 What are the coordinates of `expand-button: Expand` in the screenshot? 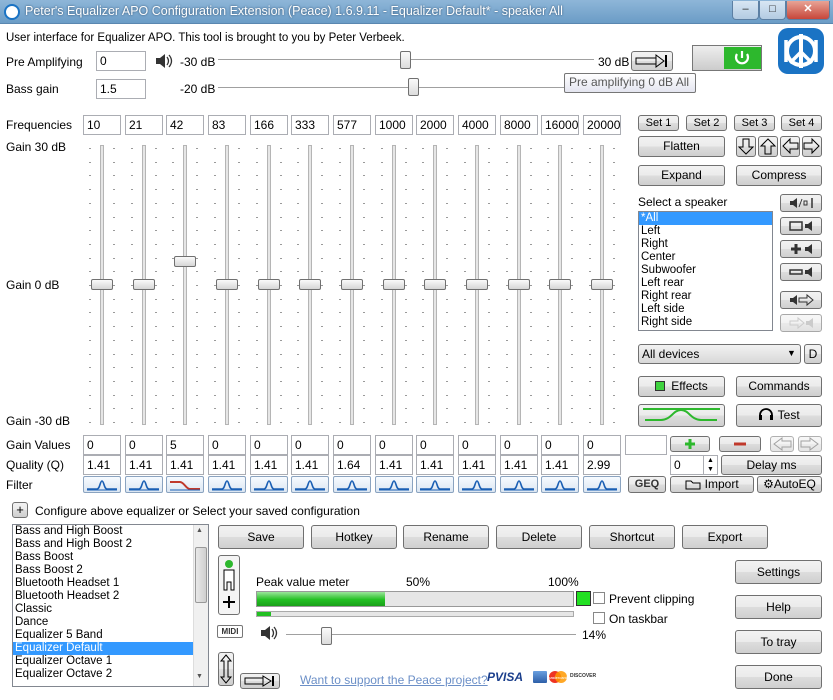 It's located at (681, 175).